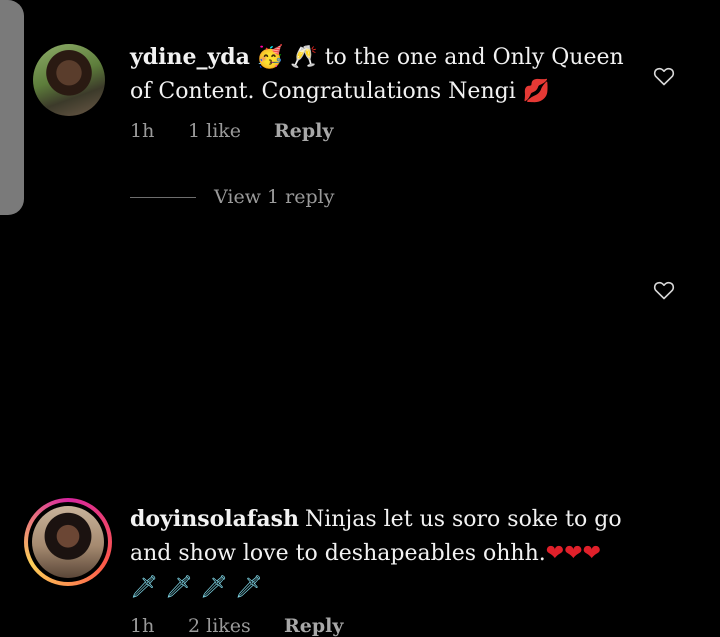 Image resolution: width=720 pixels, height=637 pixels. I want to click on view-replies-button: View 1 reply, so click(232, 197).